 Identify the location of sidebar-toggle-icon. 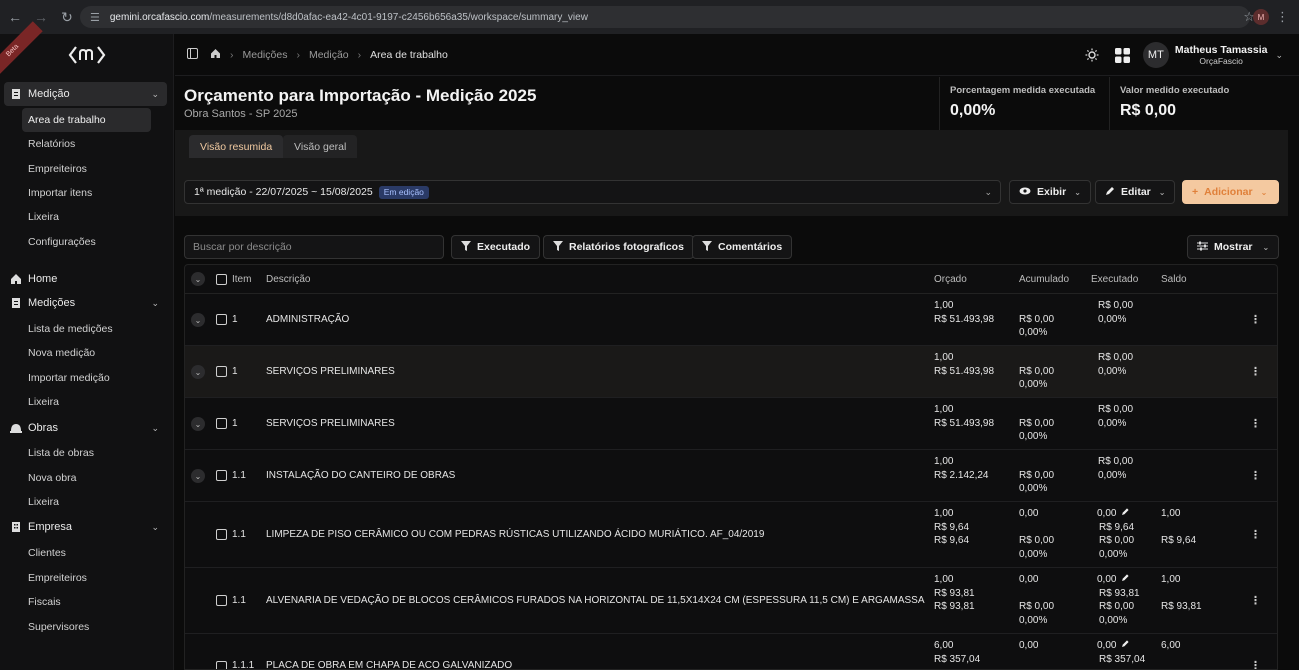
(192, 55).